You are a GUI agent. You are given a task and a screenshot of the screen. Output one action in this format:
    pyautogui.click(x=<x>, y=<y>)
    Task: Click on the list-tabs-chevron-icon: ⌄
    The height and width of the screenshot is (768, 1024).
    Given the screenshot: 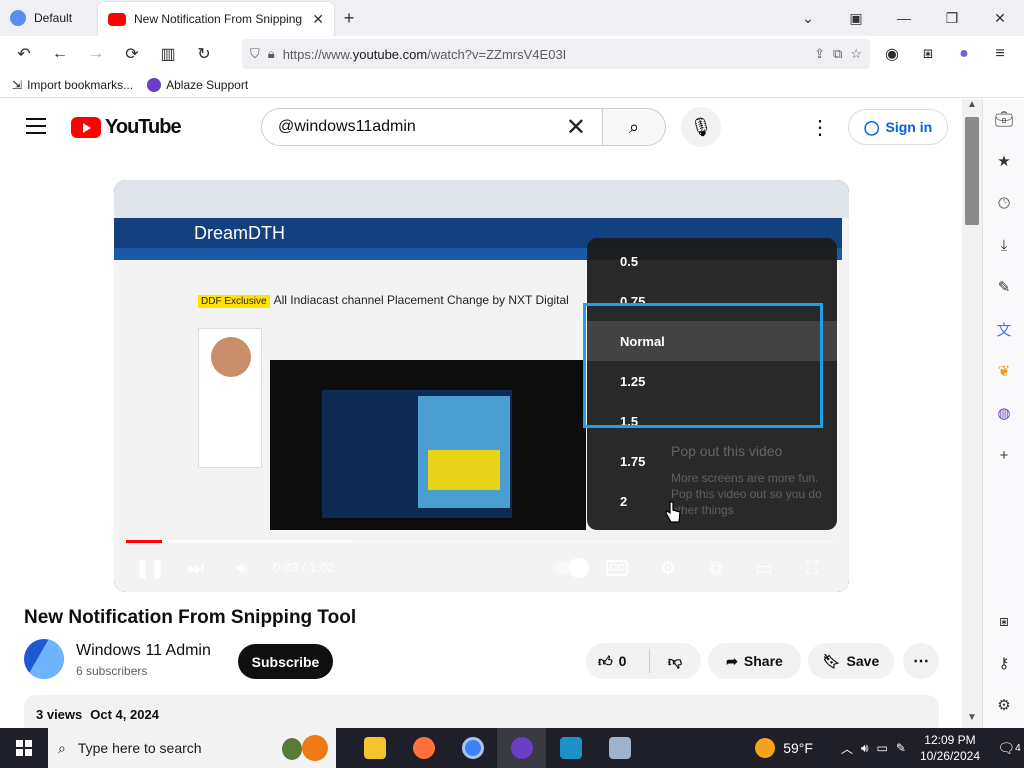 What is the action you would take?
    pyautogui.click(x=808, y=18)
    